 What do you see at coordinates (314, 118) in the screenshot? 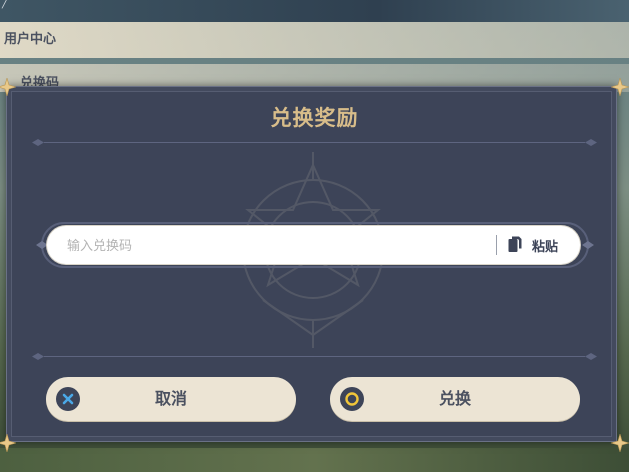
I see `dialog-title: 兑换奖励` at bounding box center [314, 118].